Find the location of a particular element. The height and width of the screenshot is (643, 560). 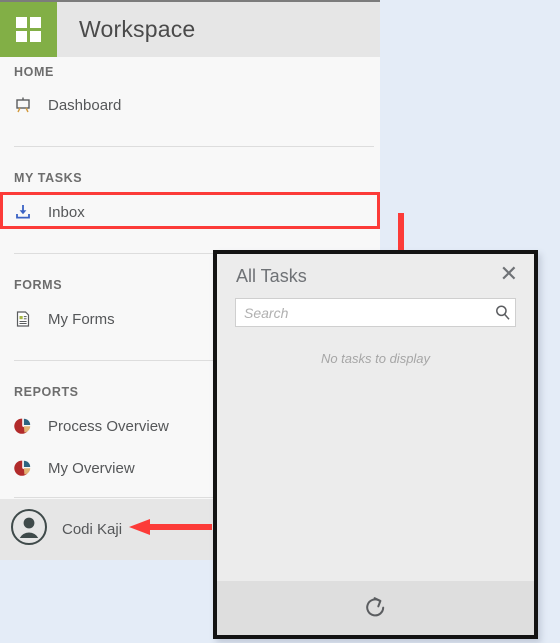

dialog-footer is located at coordinates (375, 608).